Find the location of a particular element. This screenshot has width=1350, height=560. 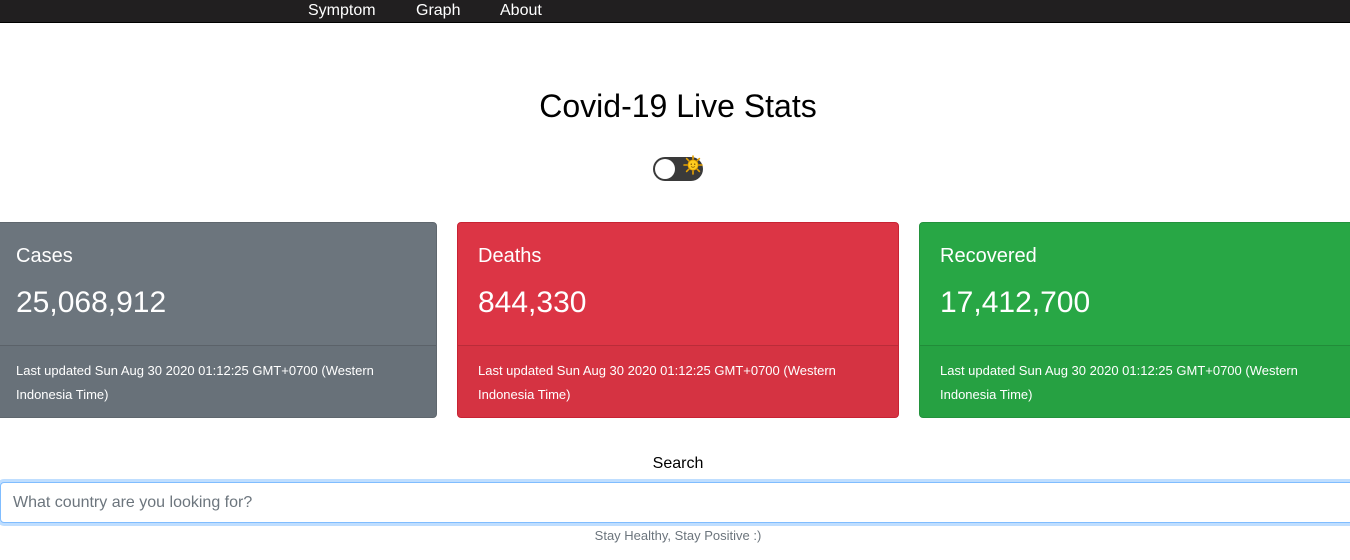

top-navbar: Symptom Graph About is located at coordinates (675, 11).